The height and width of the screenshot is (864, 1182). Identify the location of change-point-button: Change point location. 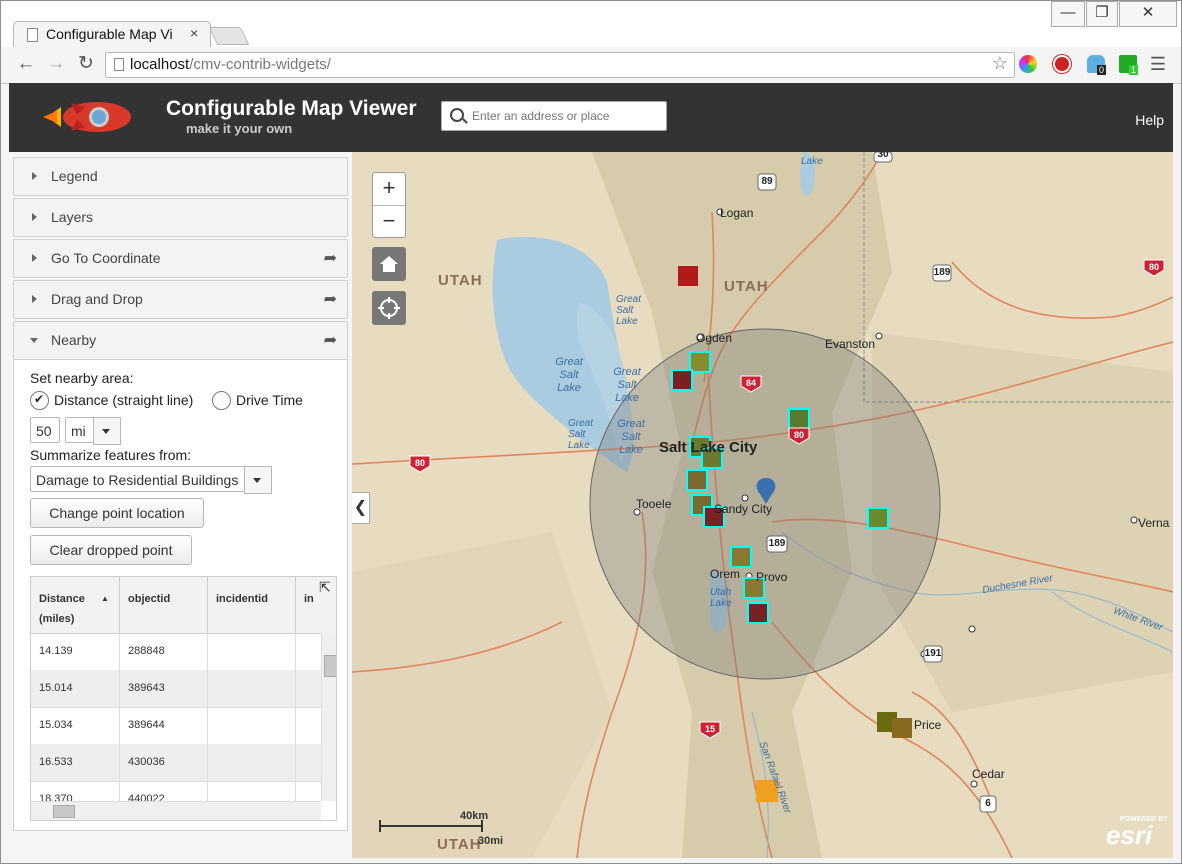
(117, 513).